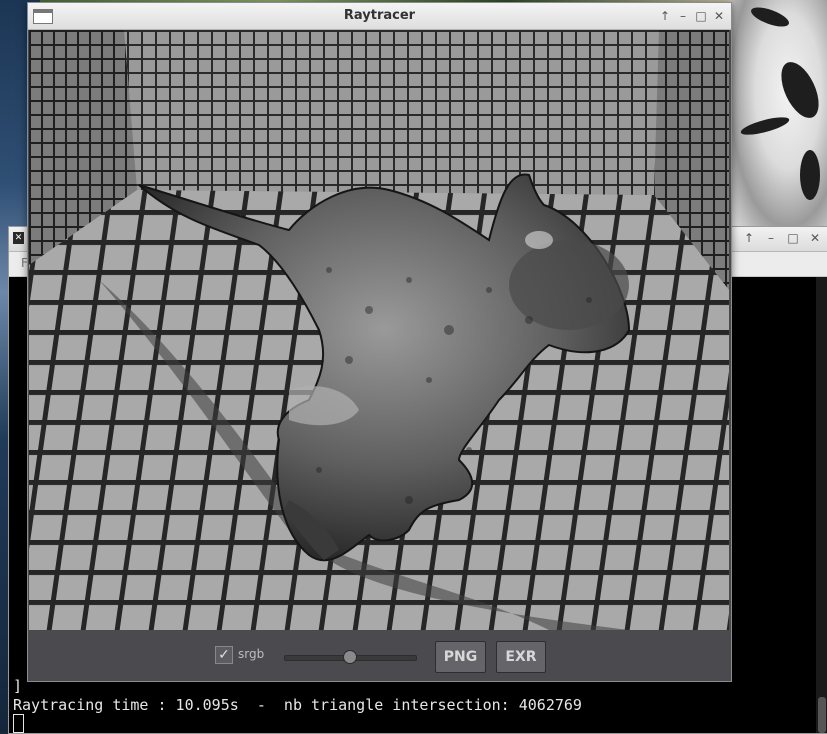 This screenshot has height=734, width=827. I want to click on terminal-cursor, so click(18, 723).